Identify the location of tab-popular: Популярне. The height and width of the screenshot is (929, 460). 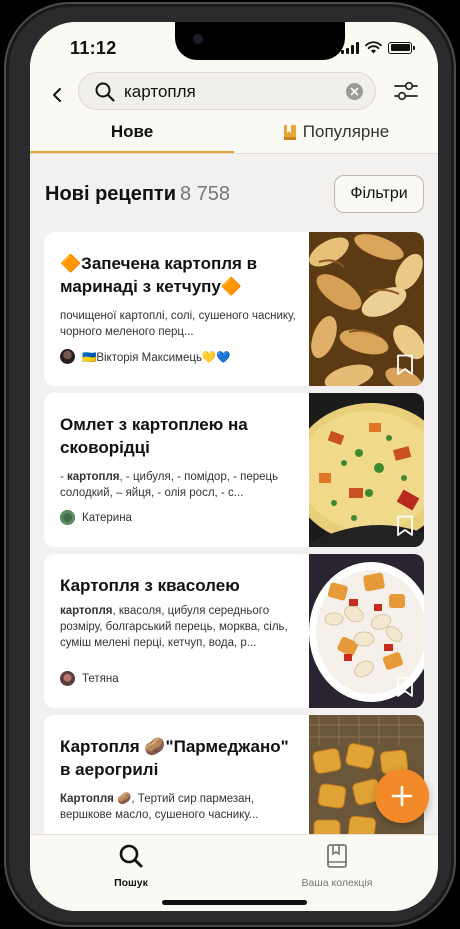
(336, 137).